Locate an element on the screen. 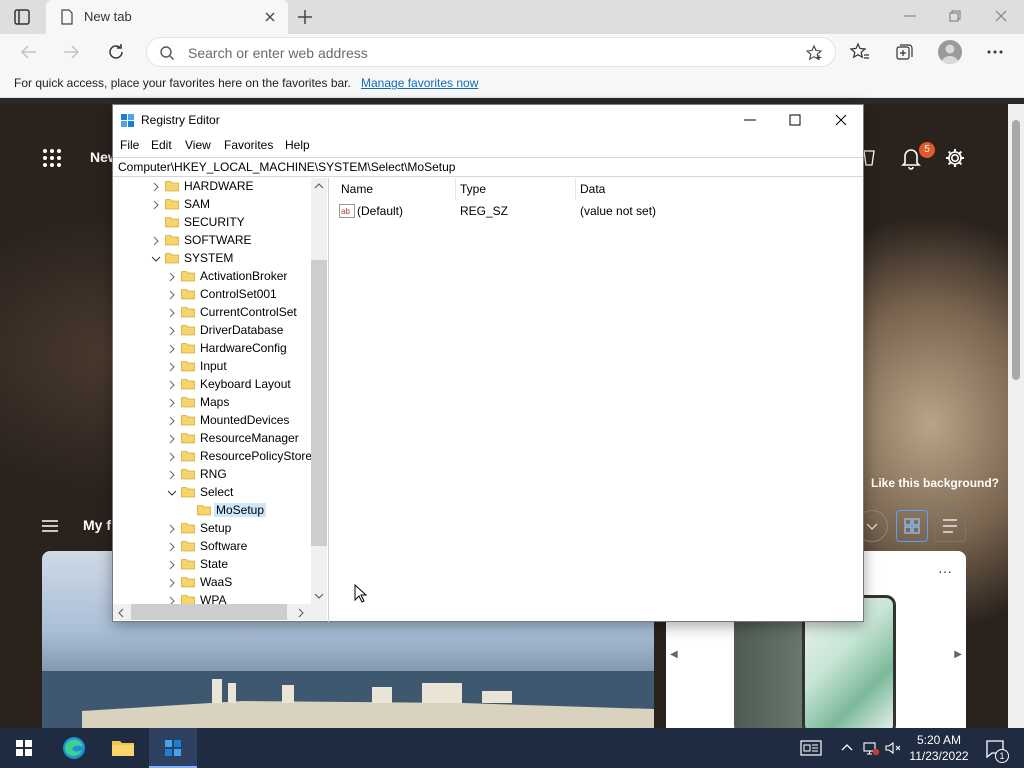  tab-title: New tab is located at coordinates (108, 16).